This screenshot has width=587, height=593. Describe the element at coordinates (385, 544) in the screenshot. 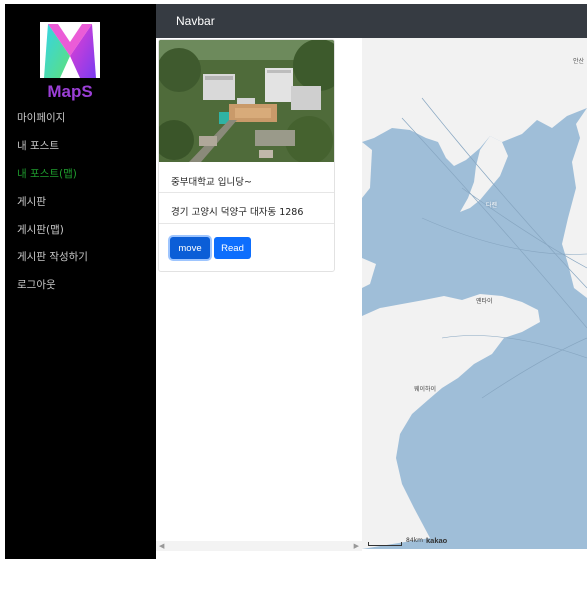

I see `map-scale-bar` at that location.